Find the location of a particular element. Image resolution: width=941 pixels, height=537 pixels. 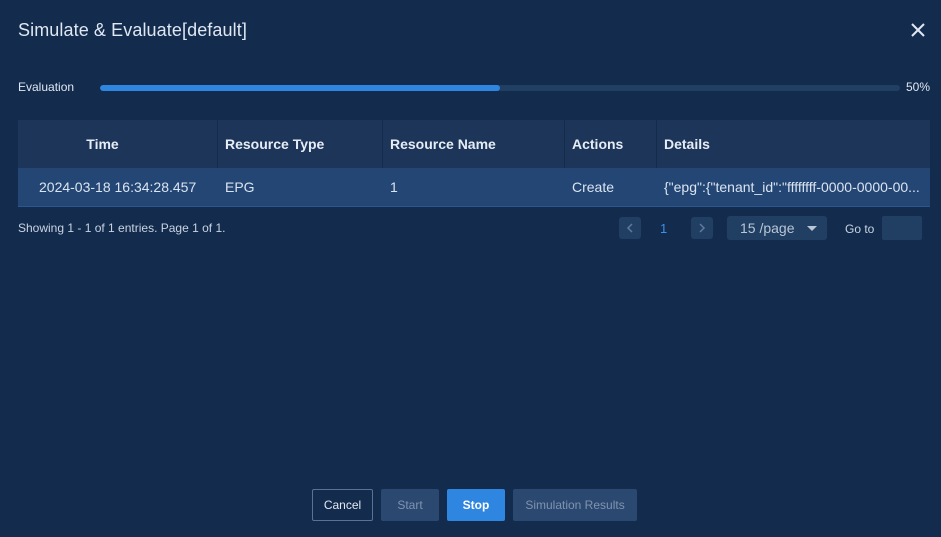

column-header-resource-name: Resource Name is located at coordinates (474, 144).